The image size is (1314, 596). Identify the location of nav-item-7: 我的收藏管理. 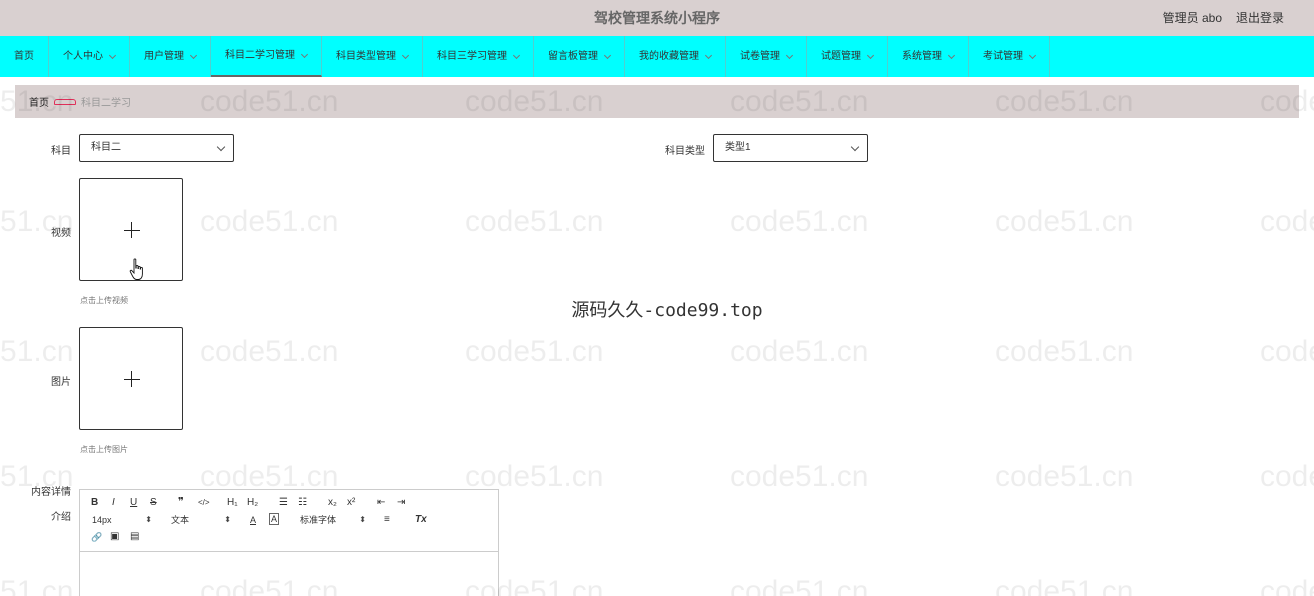
(675, 56).